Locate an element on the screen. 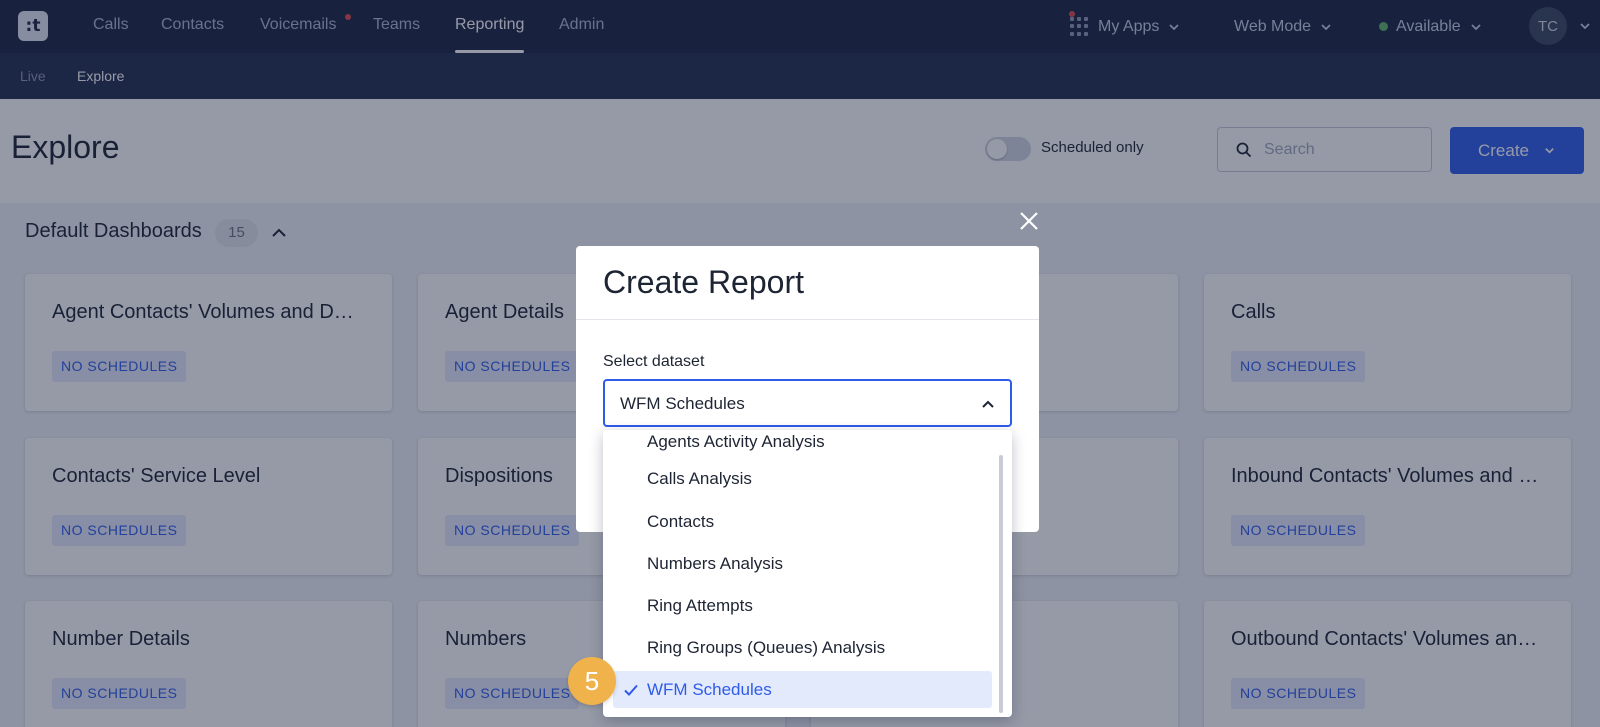 The image size is (1600, 727). chevron-up-icon is located at coordinates (988, 404).